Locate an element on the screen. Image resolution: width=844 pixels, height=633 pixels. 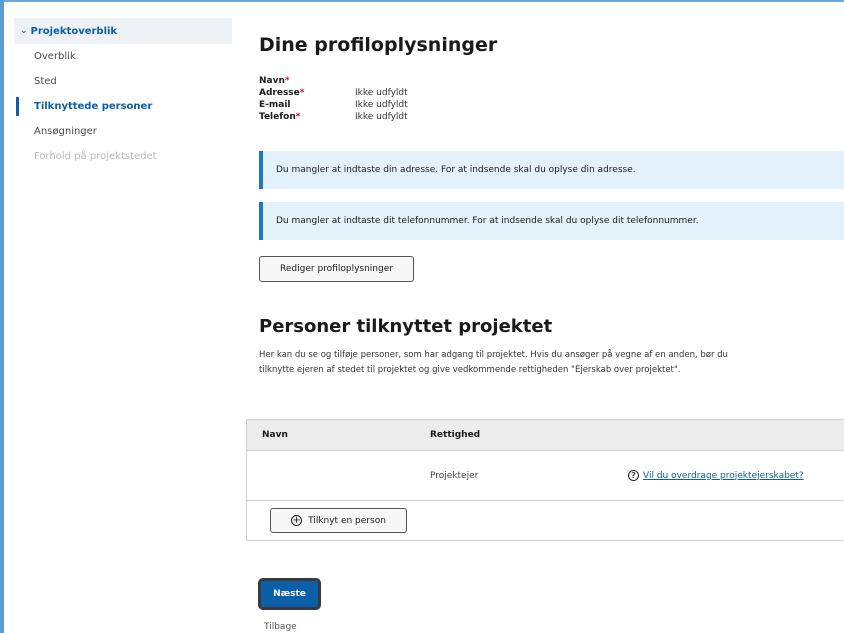
sidebar-item-forhold: Forhold på projektstedet is located at coordinates (95, 156).